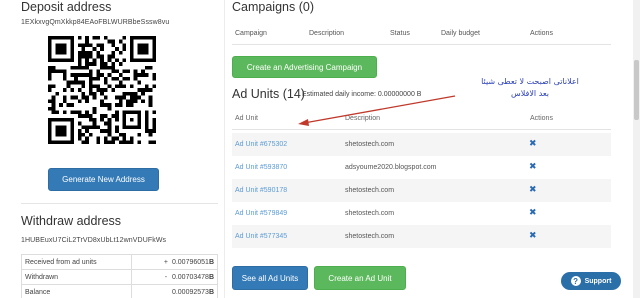  Describe the element at coordinates (421, 44) in the screenshot. I see `table-divider` at that location.